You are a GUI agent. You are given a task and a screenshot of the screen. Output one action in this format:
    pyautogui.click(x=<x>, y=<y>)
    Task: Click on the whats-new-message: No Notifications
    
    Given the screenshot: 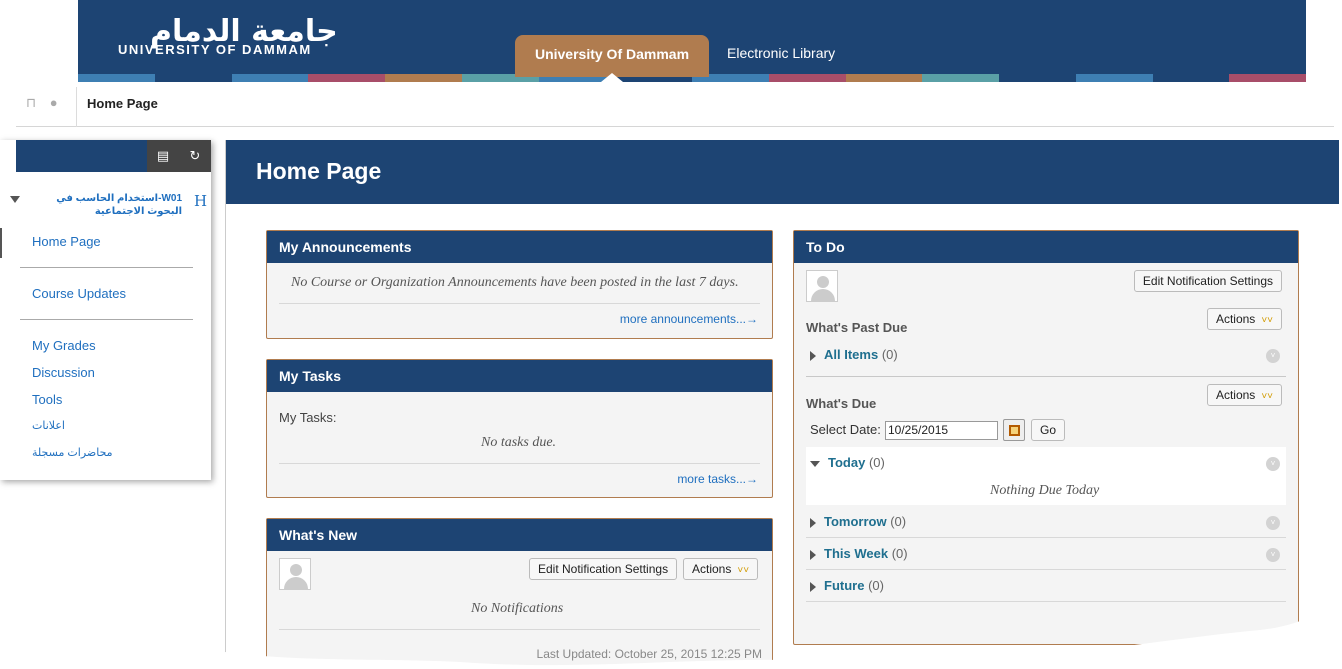 What is the action you would take?
    pyautogui.click(x=517, y=608)
    